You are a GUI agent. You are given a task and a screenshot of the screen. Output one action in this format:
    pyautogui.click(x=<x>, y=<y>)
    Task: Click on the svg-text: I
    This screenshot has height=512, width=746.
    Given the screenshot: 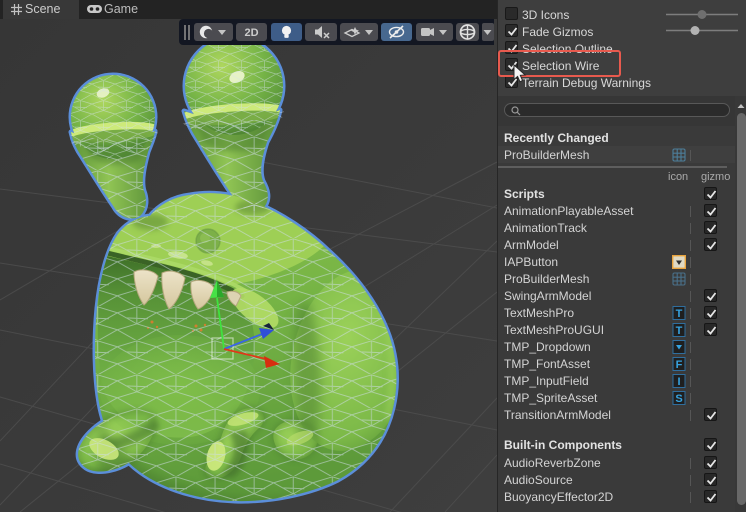 What is the action you would take?
    pyautogui.click(x=678, y=382)
    